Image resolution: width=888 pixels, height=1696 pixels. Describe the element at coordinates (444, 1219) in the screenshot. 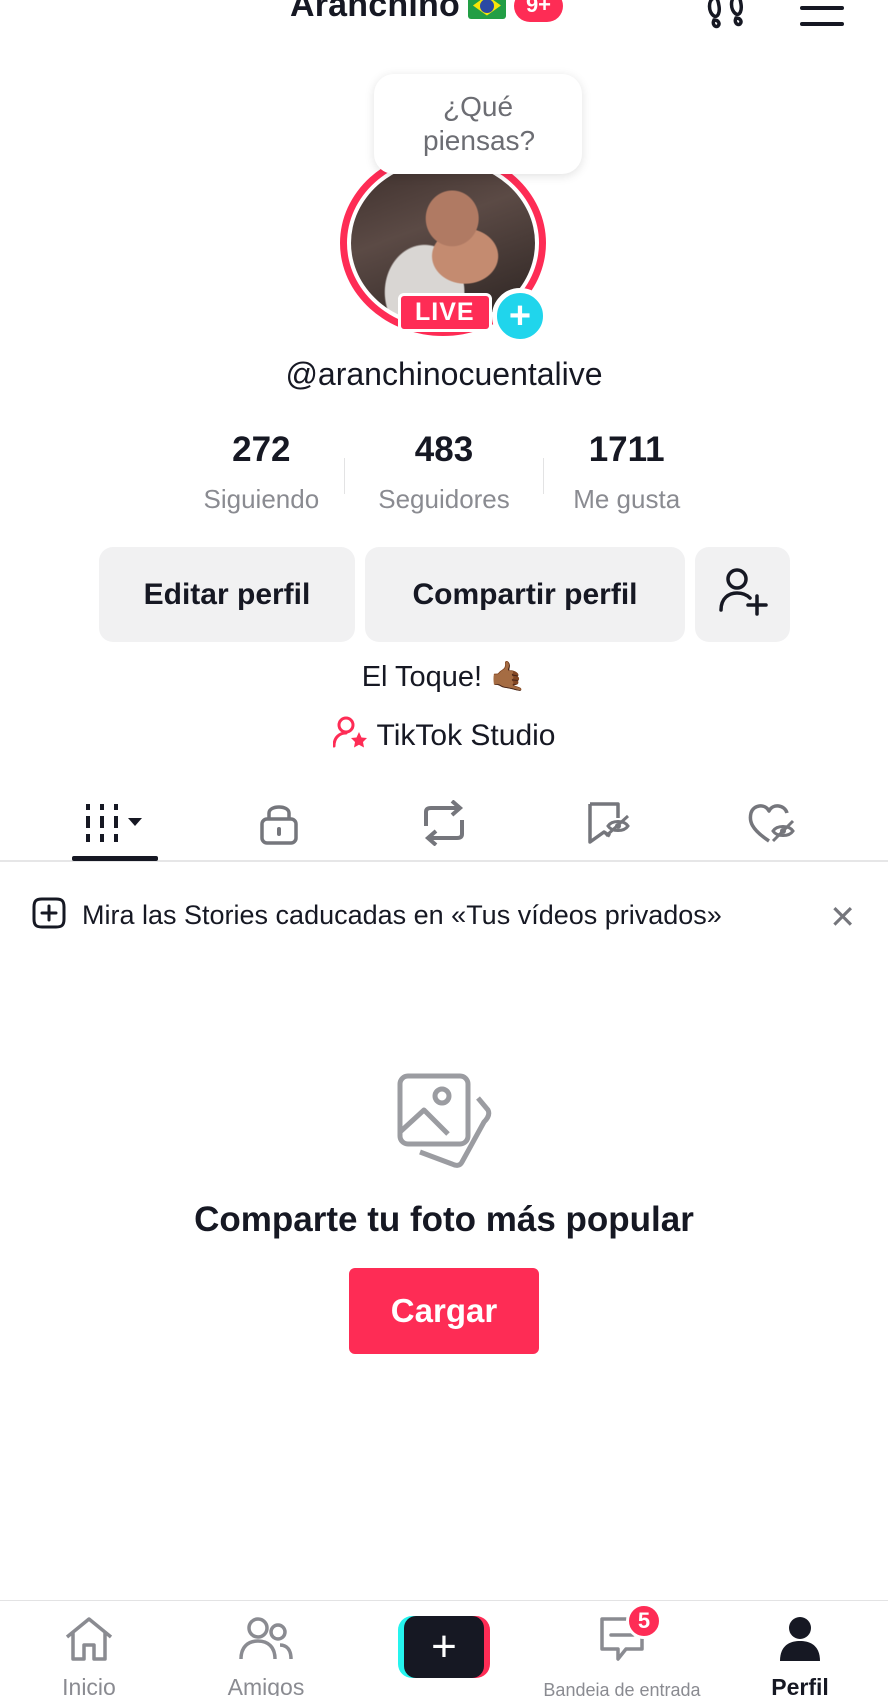

I see `empty-state-title: Comparte tu foto más popular` at that location.